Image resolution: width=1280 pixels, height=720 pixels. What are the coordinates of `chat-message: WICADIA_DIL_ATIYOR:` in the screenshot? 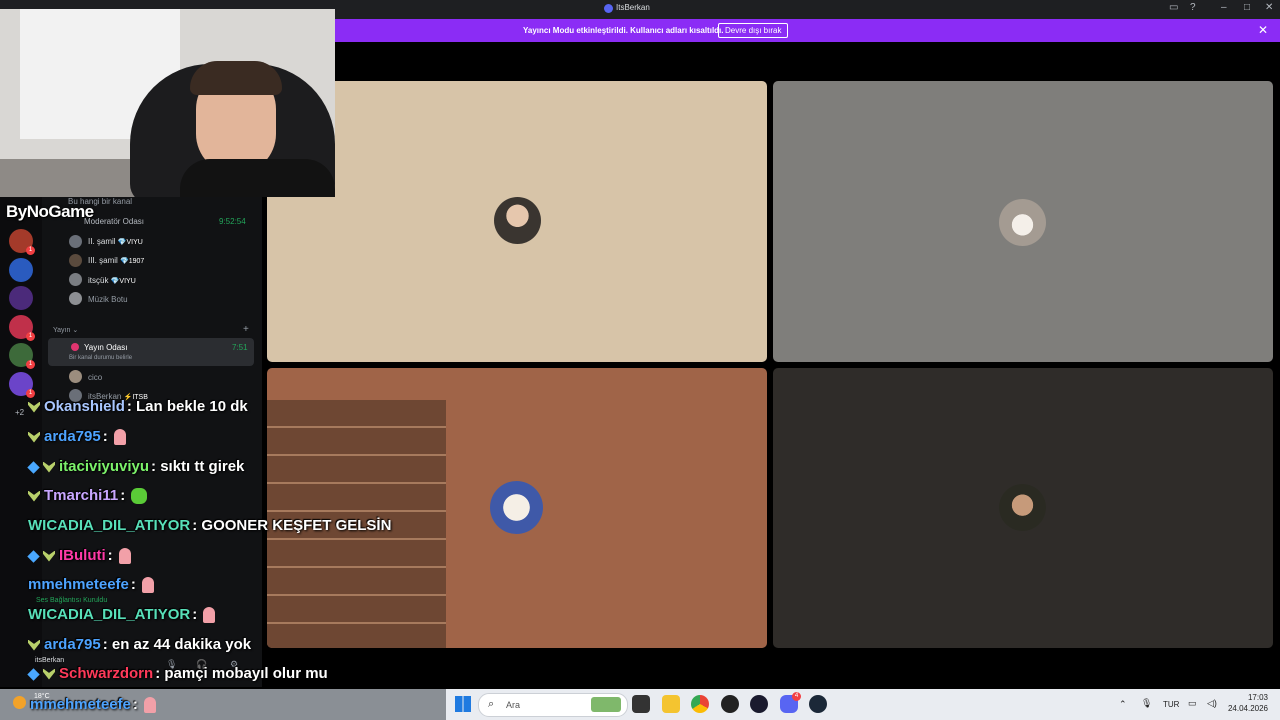 It's located at (122, 615).